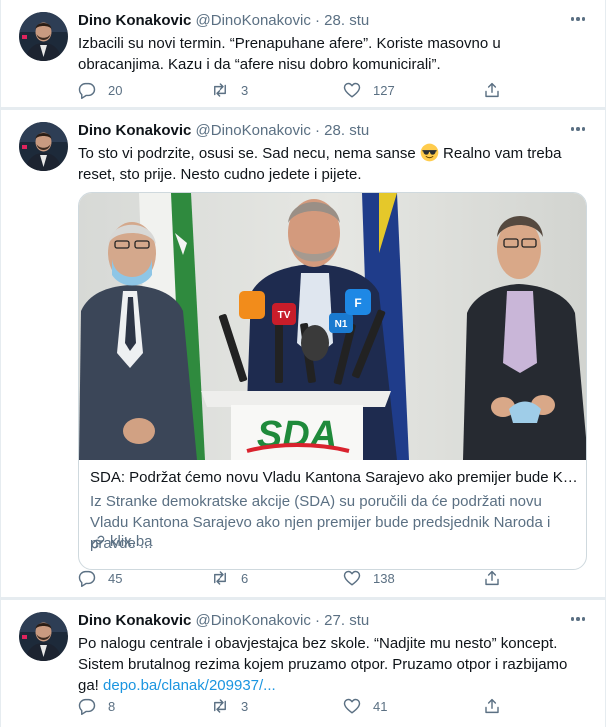 The height and width of the screenshot is (727, 606). Describe the element at coordinates (131, 541) in the screenshot. I see `link-card-domain-text: klix.ba` at that location.